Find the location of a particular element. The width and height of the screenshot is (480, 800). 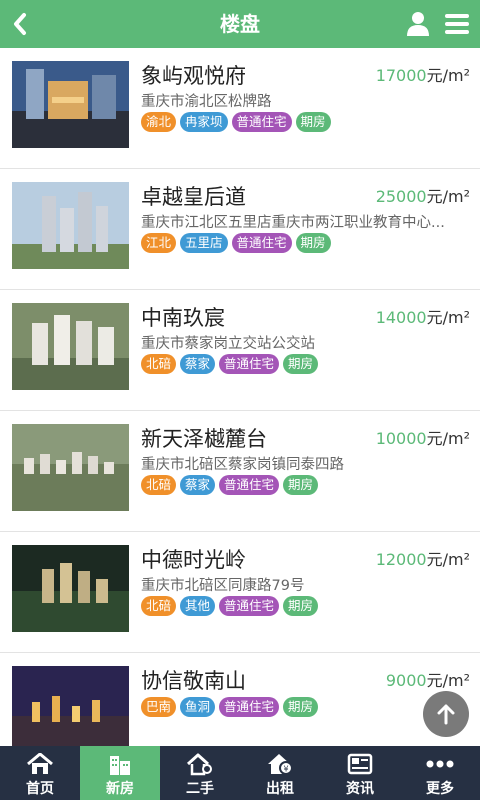

listing-item: 协信敬南山 9000元/m² 巴南 鱼洞 普通住宅 期房 is located at coordinates (240, 699).